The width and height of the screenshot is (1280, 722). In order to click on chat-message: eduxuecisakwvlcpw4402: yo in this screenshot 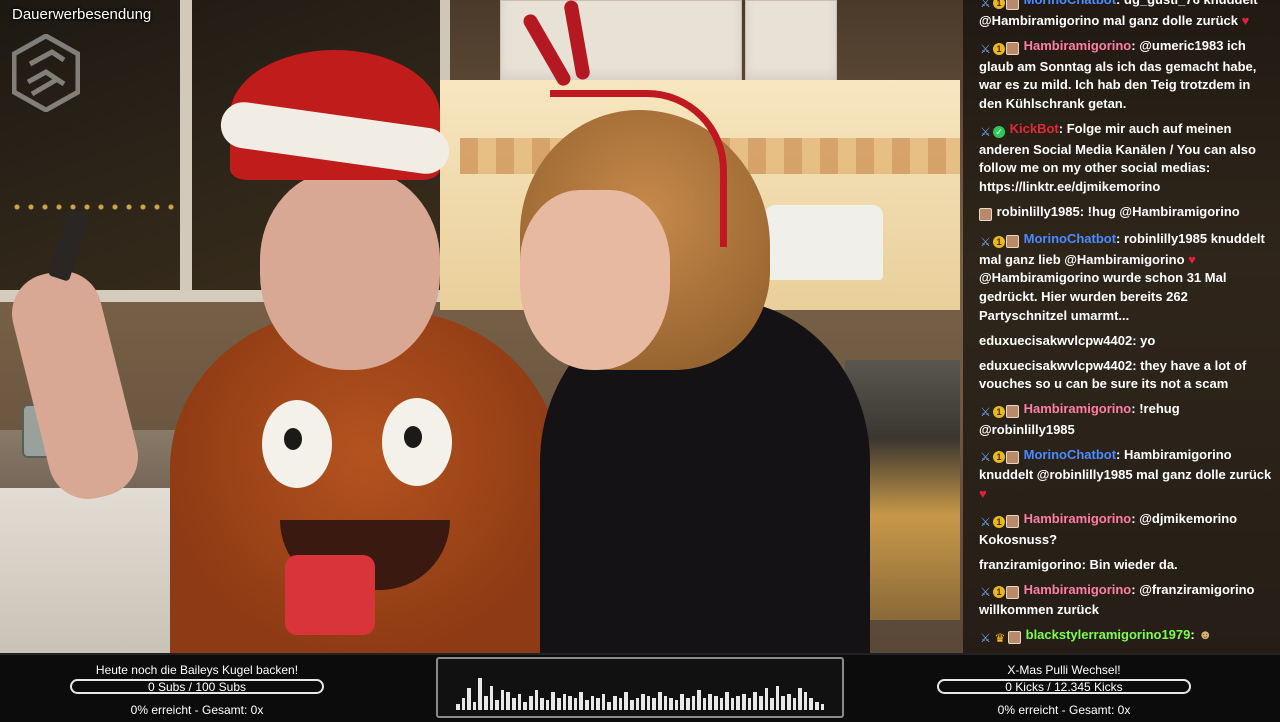, I will do `click(1067, 340)`.